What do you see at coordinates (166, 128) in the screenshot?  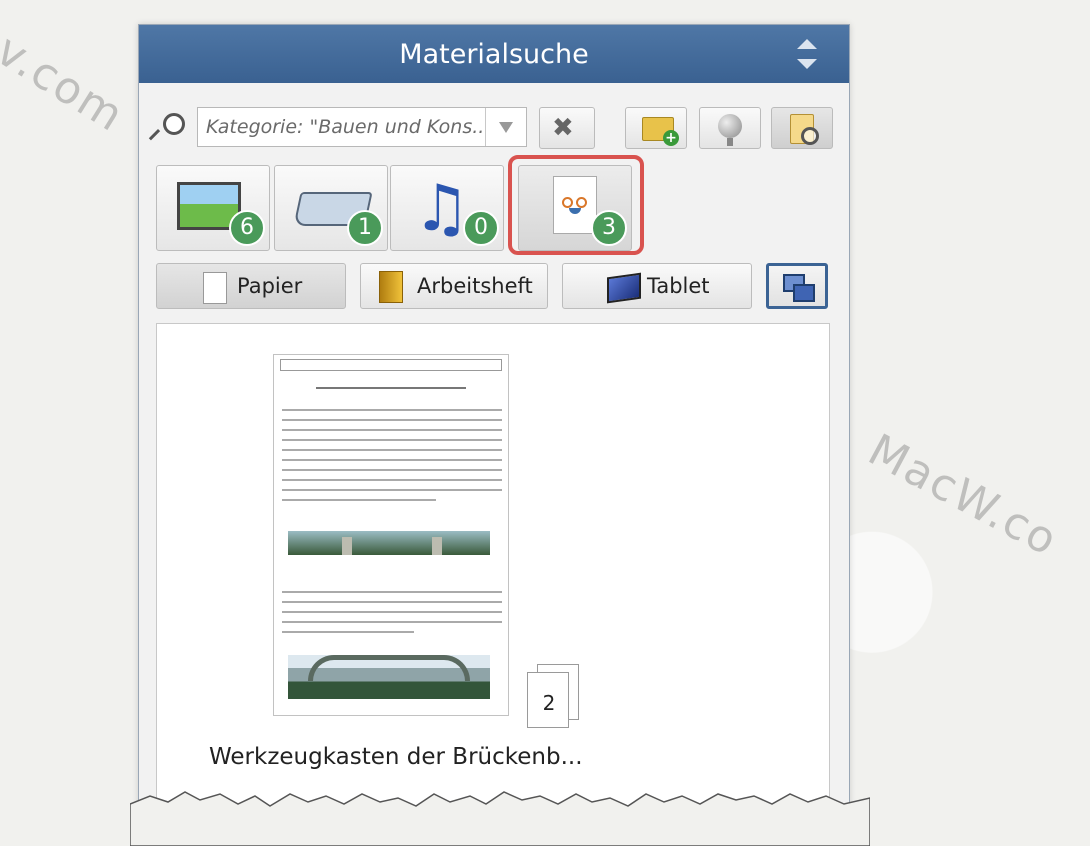 I see `search-icon` at bounding box center [166, 128].